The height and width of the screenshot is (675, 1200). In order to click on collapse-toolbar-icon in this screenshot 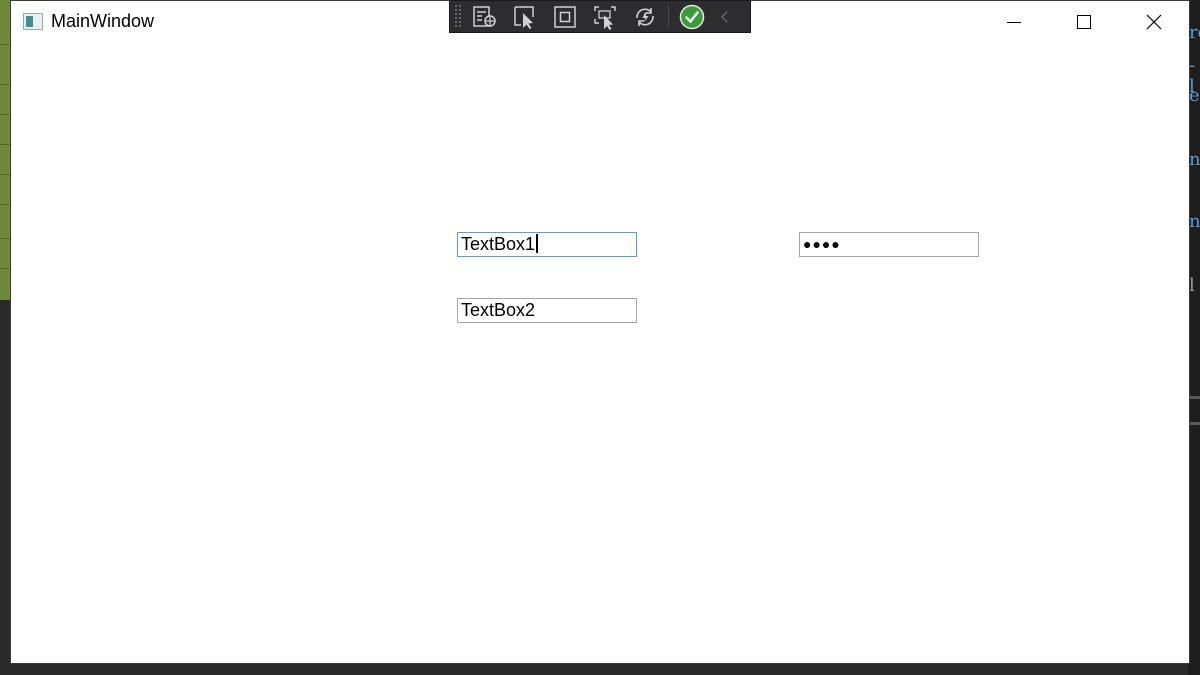, I will do `click(724, 16)`.